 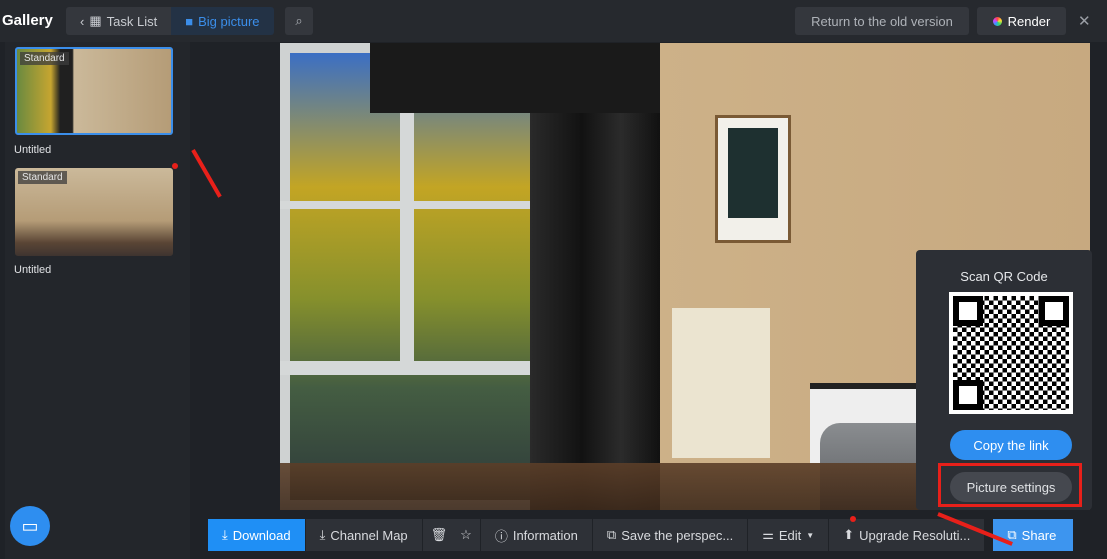 I want to click on render-button: Render, so click(x=1021, y=21).